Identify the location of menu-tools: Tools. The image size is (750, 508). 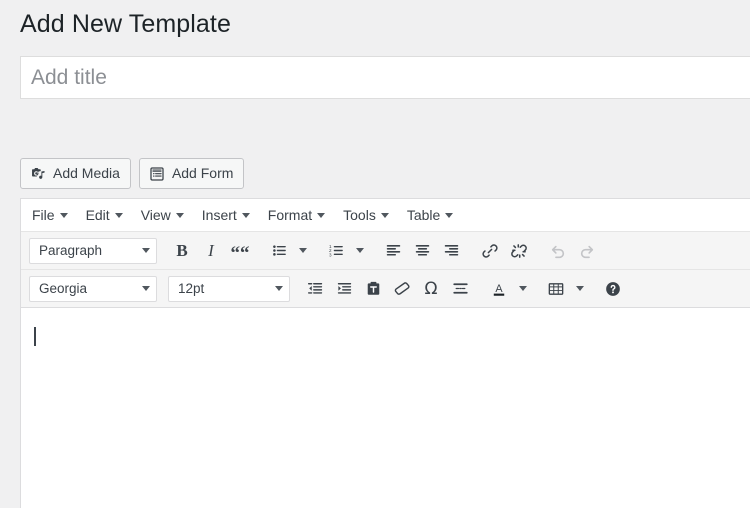
(366, 215).